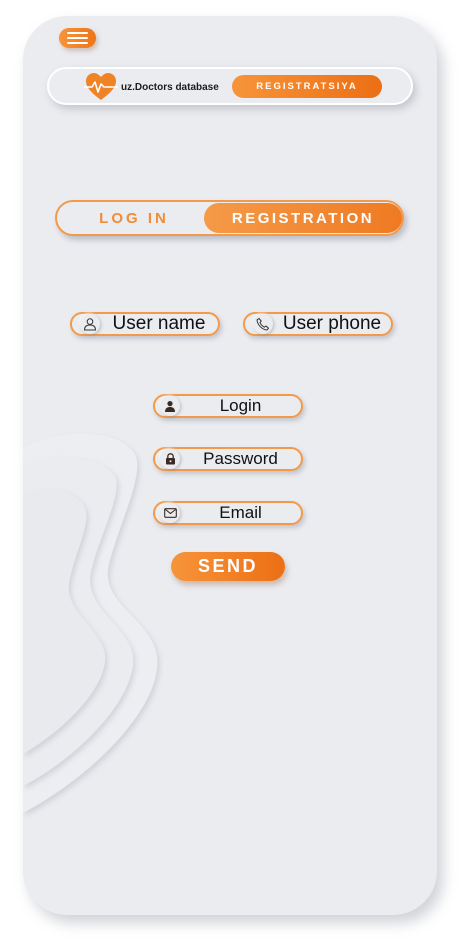  I want to click on user-phone-field: User phone, so click(318, 324).